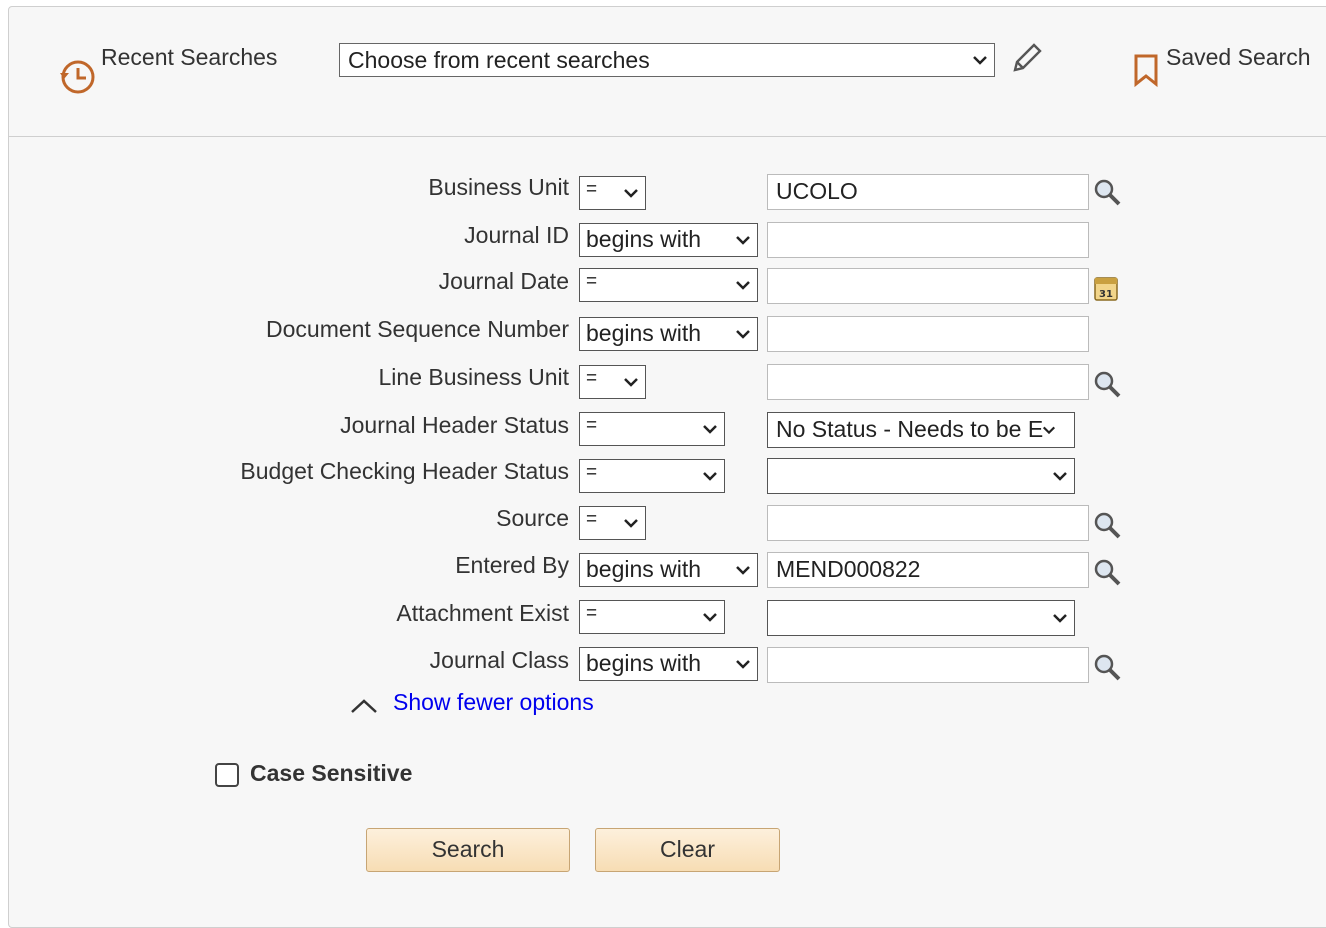 The image size is (1326, 928). I want to click on journal-id-operator-value: begins with, so click(644, 239).